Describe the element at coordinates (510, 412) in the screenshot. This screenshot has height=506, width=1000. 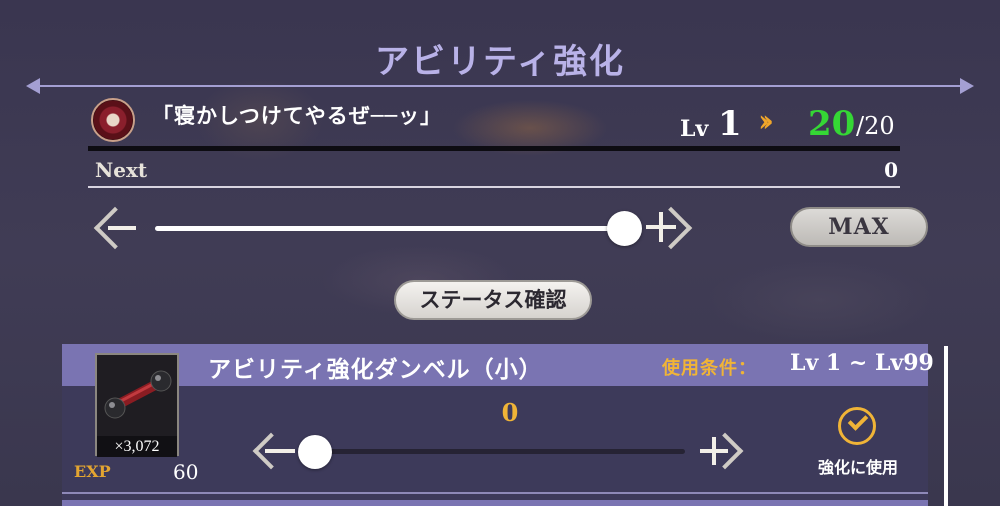
I see `use-quantity: 0` at that location.